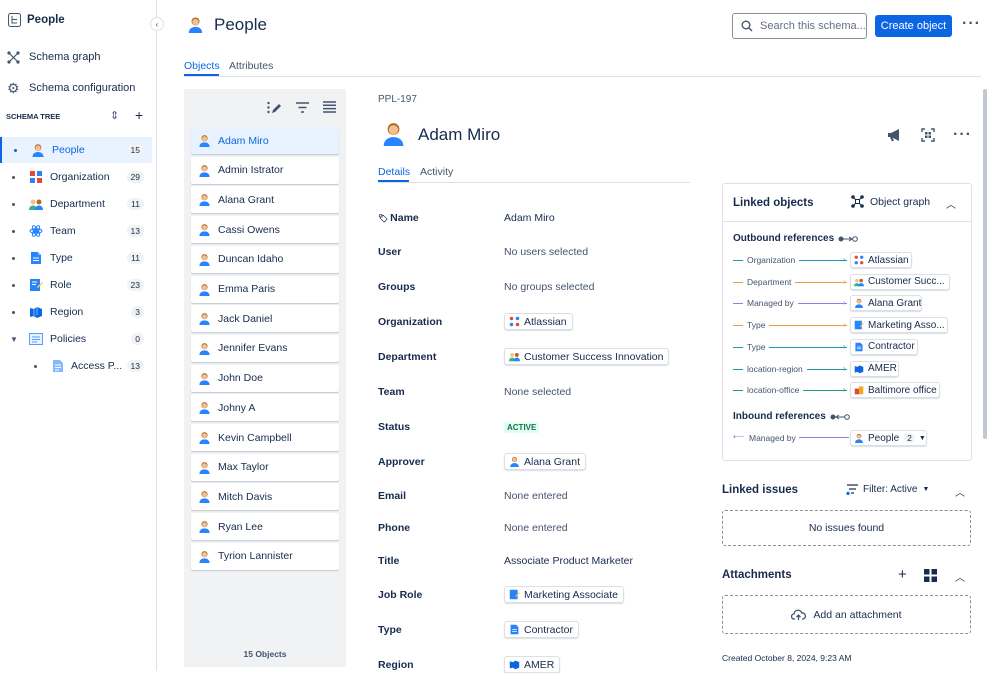 Image resolution: width=999 pixels, height=673 pixels. What do you see at coordinates (265, 527) in the screenshot?
I see `list-item: Ryan Lee` at bounding box center [265, 527].